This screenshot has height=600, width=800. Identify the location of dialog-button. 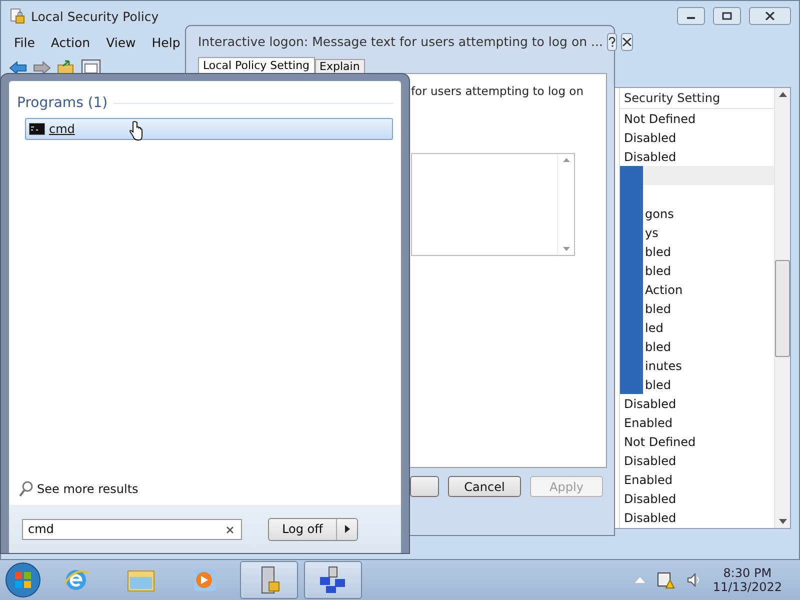
(424, 486).